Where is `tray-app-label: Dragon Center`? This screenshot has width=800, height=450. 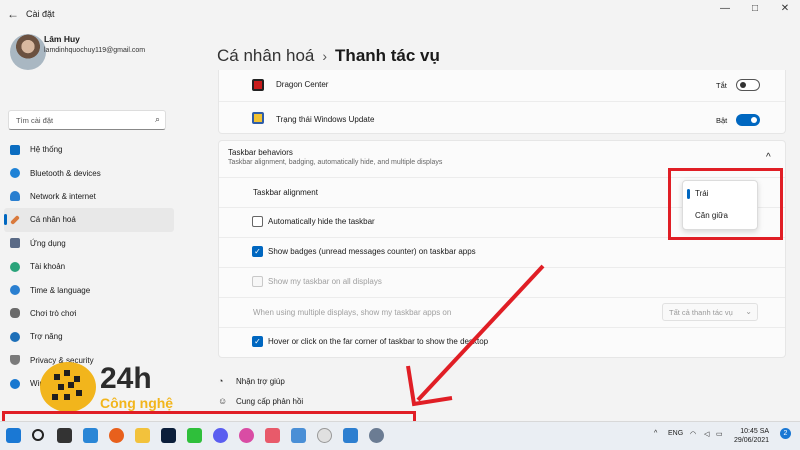
tray-app-label: Dragon Center is located at coordinates (302, 84).